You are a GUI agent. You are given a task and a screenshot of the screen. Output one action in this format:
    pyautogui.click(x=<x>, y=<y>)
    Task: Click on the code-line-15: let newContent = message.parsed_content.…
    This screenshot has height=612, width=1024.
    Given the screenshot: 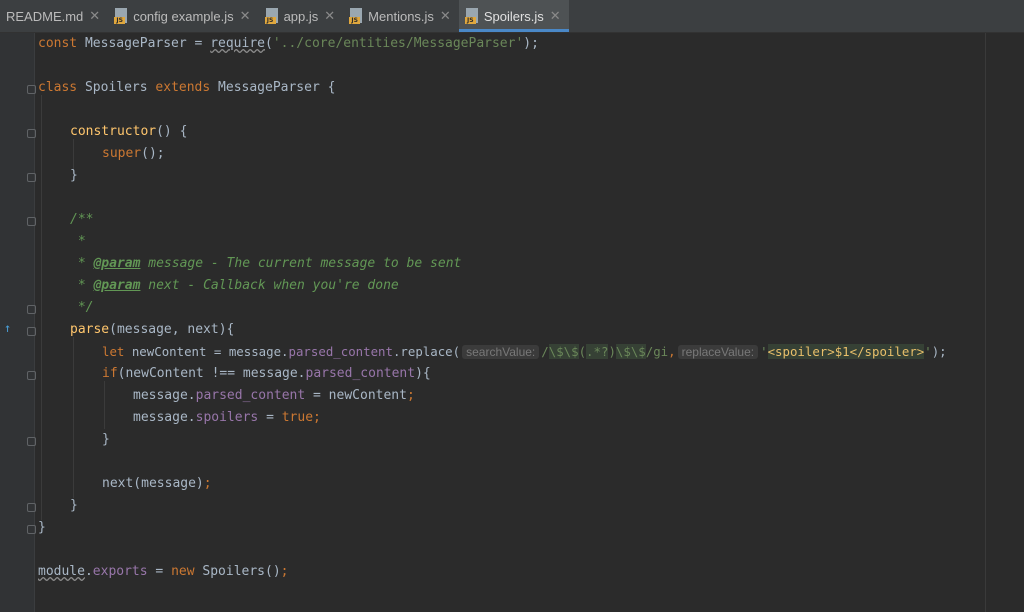 What is the action you would take?
    pyautogui.click(x=524, y=352)
    